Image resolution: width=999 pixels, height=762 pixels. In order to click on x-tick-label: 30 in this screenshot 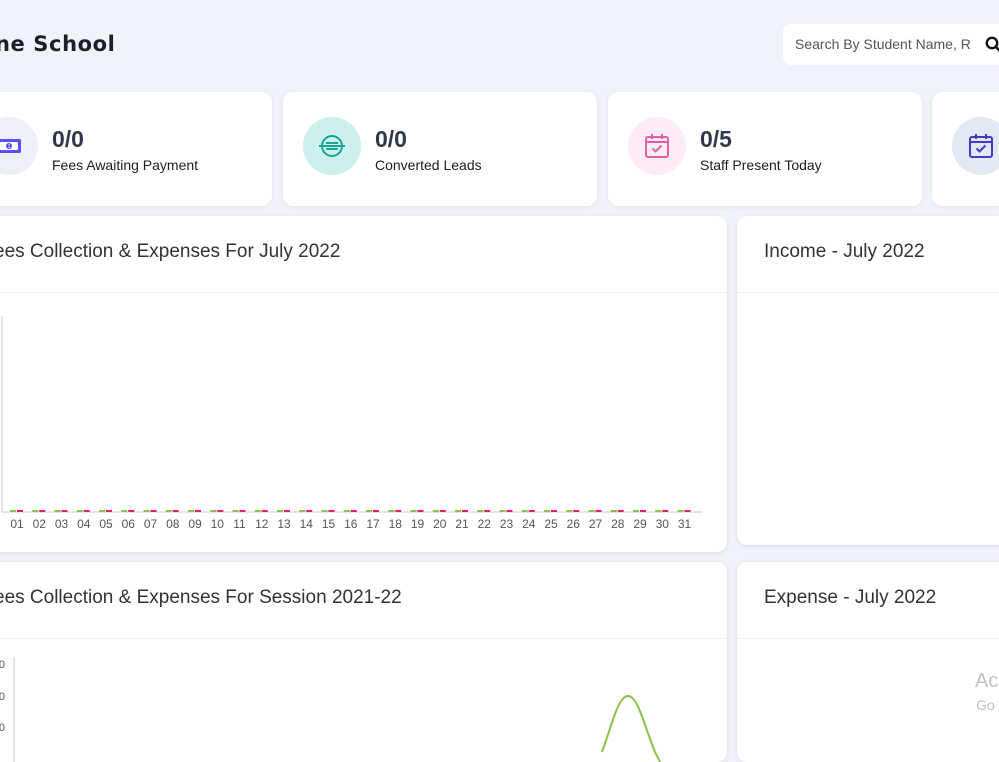, I will do `click(663, 524)`.